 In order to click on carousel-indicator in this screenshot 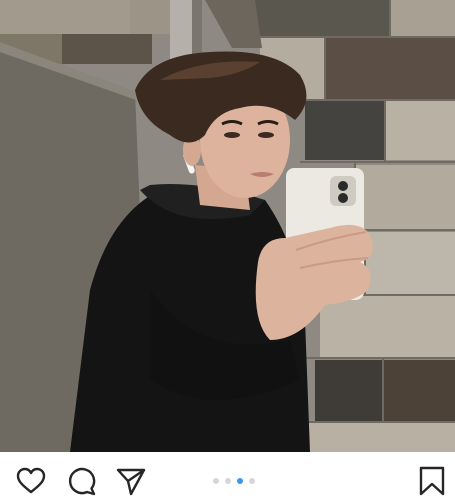, I will do `click(227, 482)`.